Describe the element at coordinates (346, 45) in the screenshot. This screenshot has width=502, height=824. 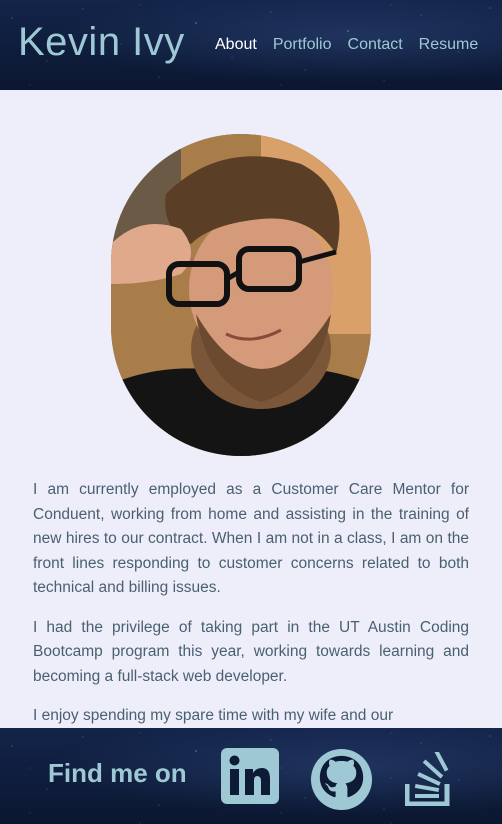
I see `main-nav: About Portfolio Contact Resume` at that location.